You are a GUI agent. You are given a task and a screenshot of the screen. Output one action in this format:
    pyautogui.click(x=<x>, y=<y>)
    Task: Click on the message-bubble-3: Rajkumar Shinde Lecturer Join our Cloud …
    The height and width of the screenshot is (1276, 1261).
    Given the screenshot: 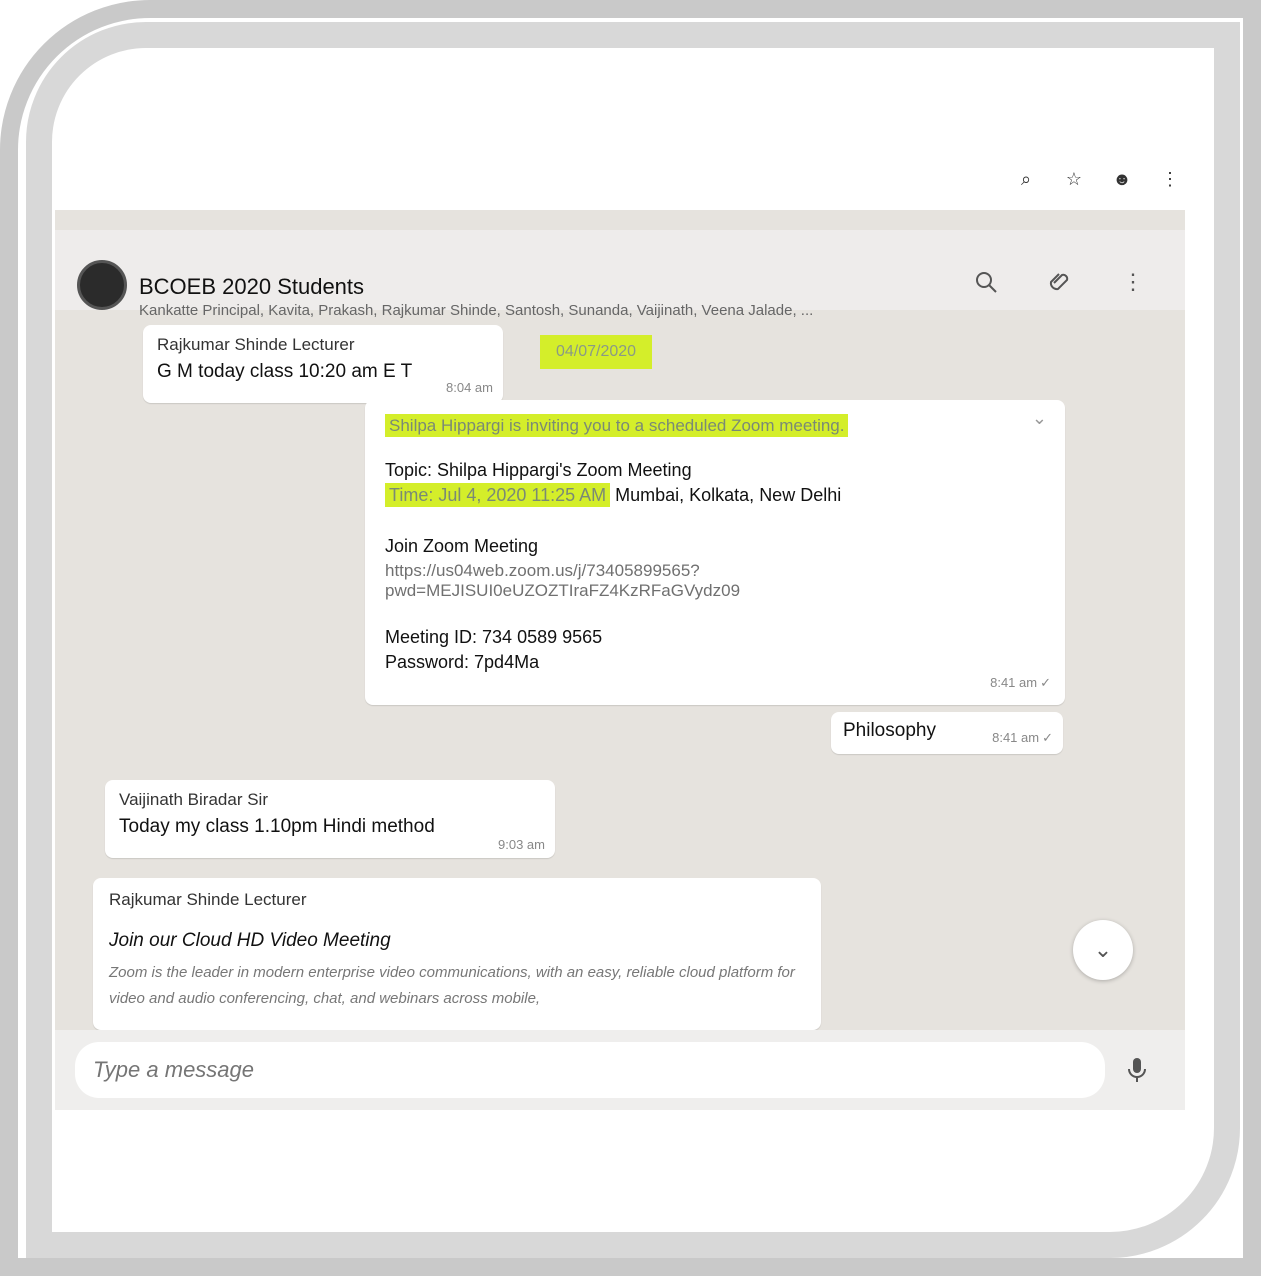 What is the action you would take?
    pyautogui.click(x=457, y=954)
    